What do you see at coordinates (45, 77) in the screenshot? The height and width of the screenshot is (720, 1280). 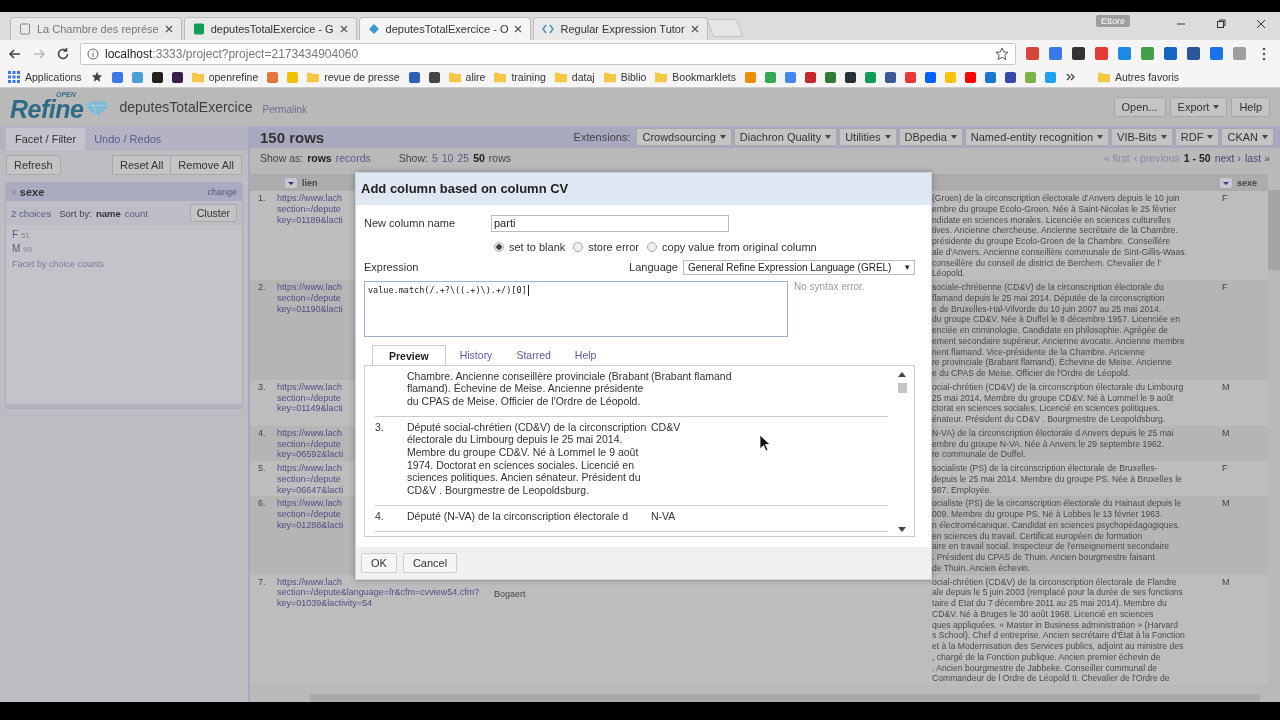 I see `bookmark-item: Applications` at bounding box center [45, 77].